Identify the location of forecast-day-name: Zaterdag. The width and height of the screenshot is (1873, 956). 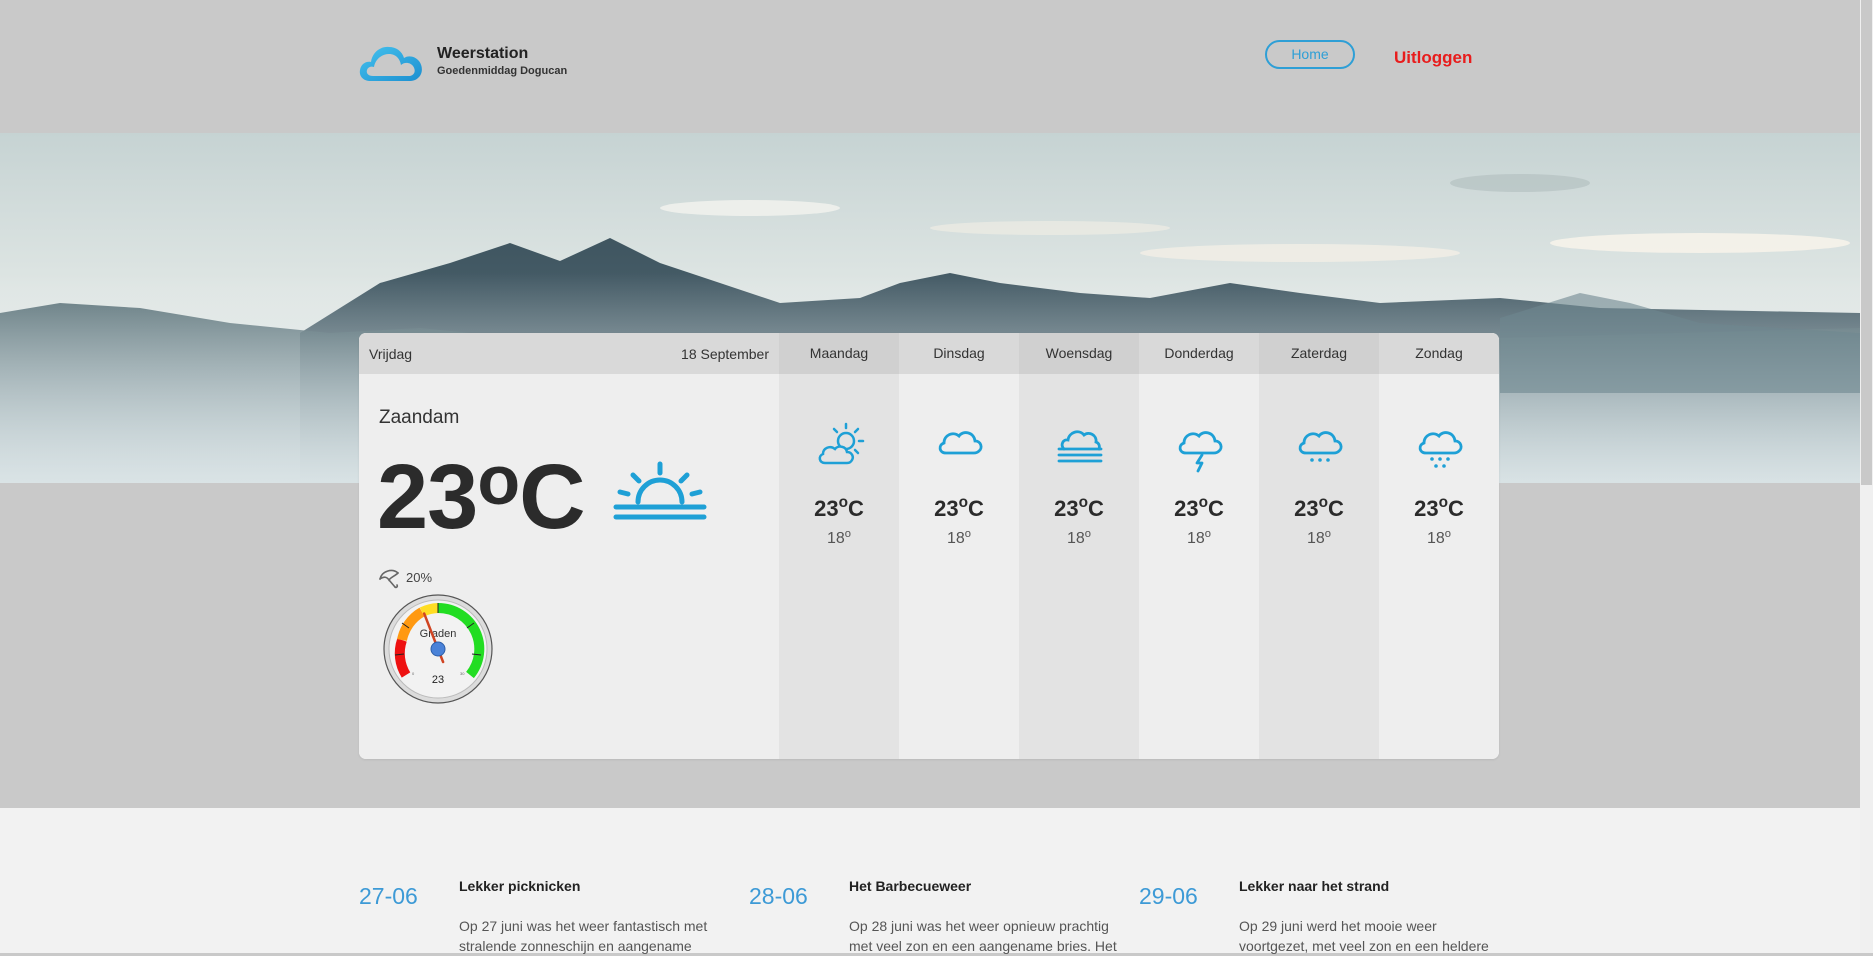
(1319, 353).